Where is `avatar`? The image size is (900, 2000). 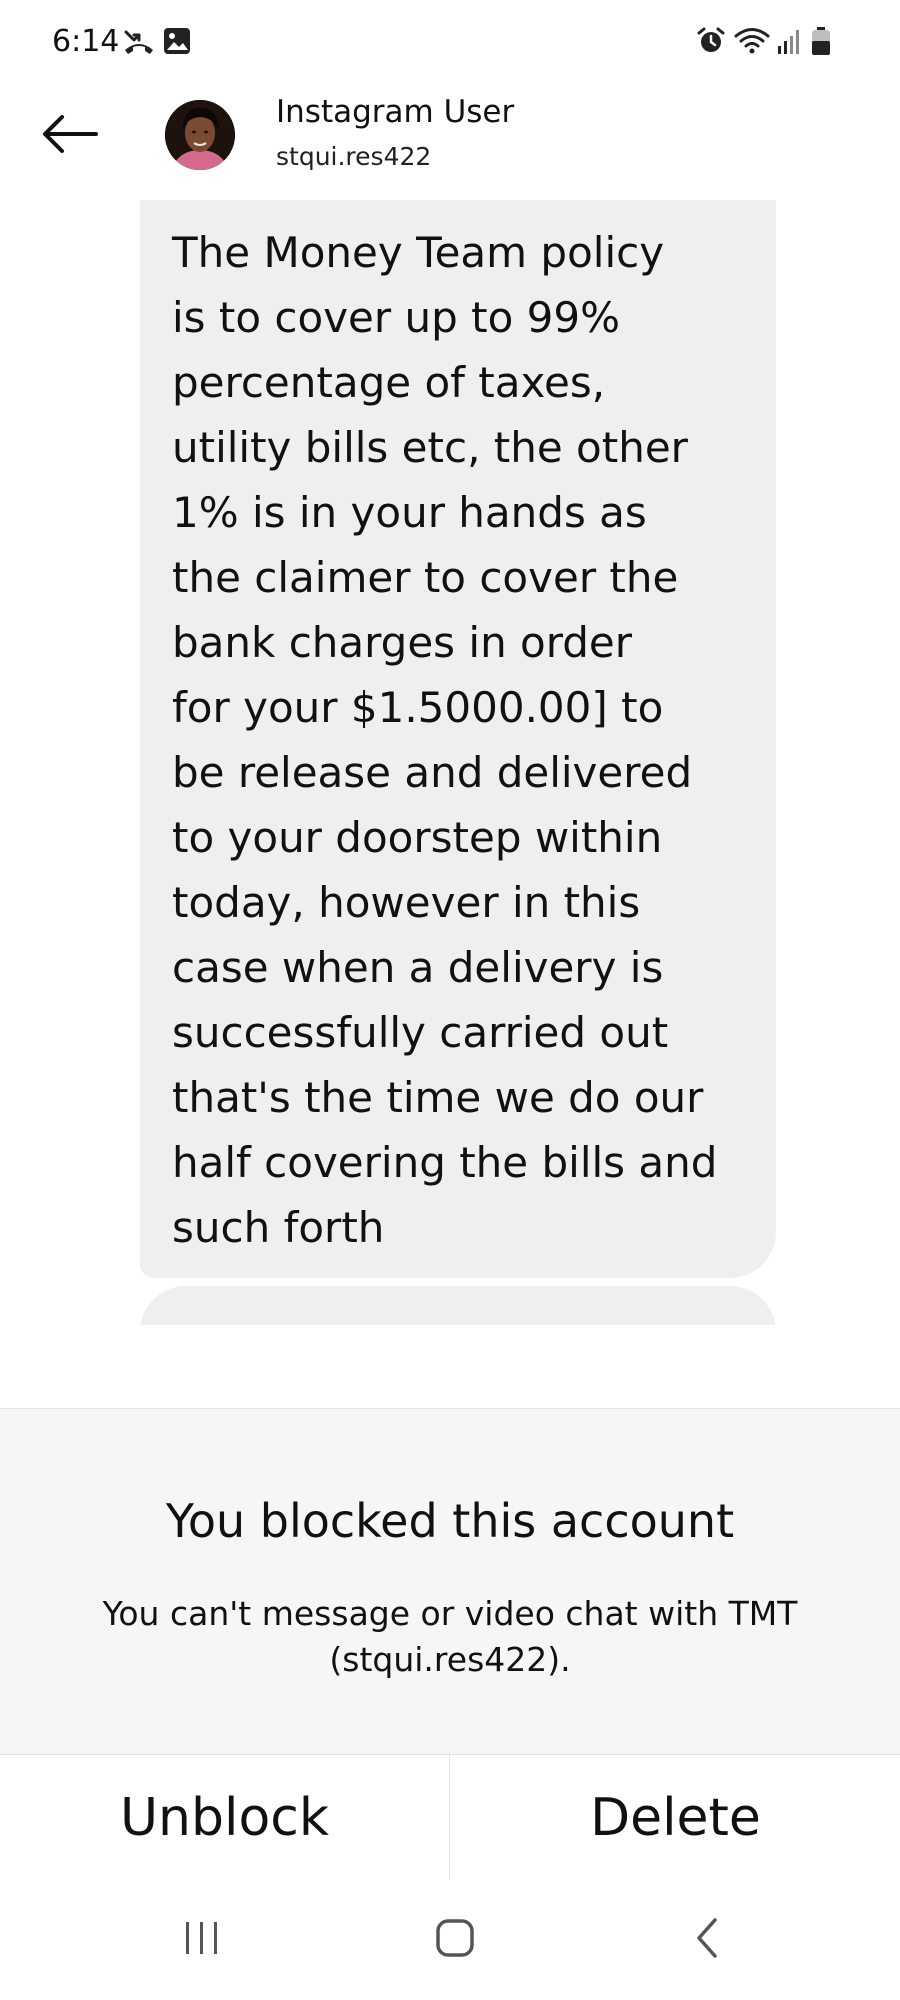
avatar is located at coordinates (200, 135).